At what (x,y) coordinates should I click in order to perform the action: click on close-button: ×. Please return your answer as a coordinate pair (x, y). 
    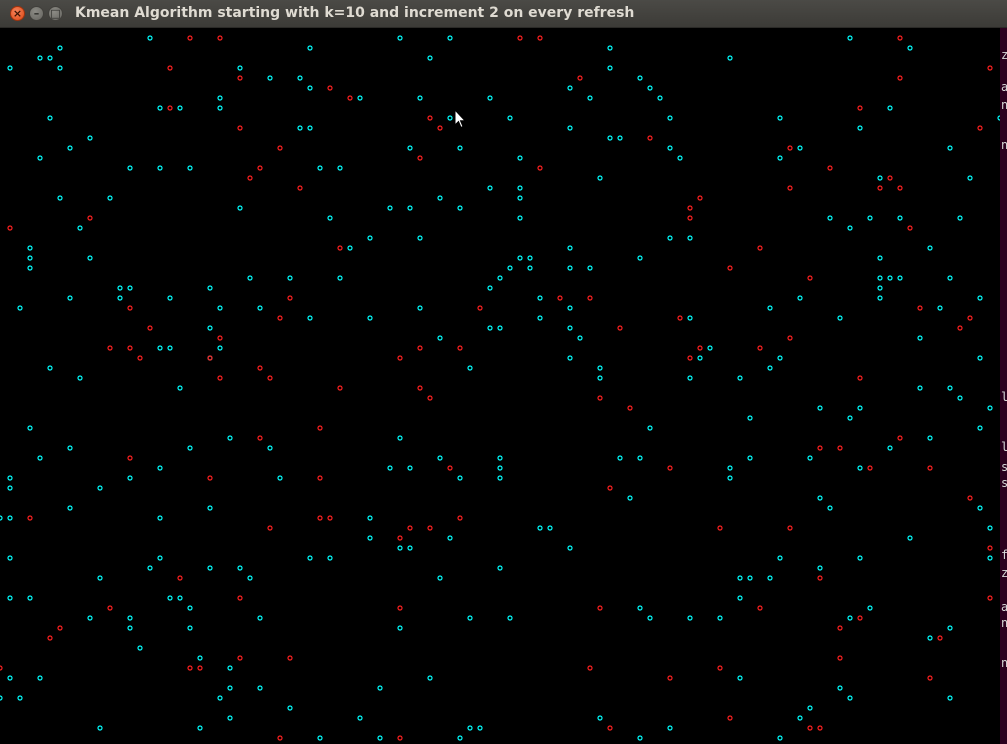
    Looking at the image, I should click on (17, 13).